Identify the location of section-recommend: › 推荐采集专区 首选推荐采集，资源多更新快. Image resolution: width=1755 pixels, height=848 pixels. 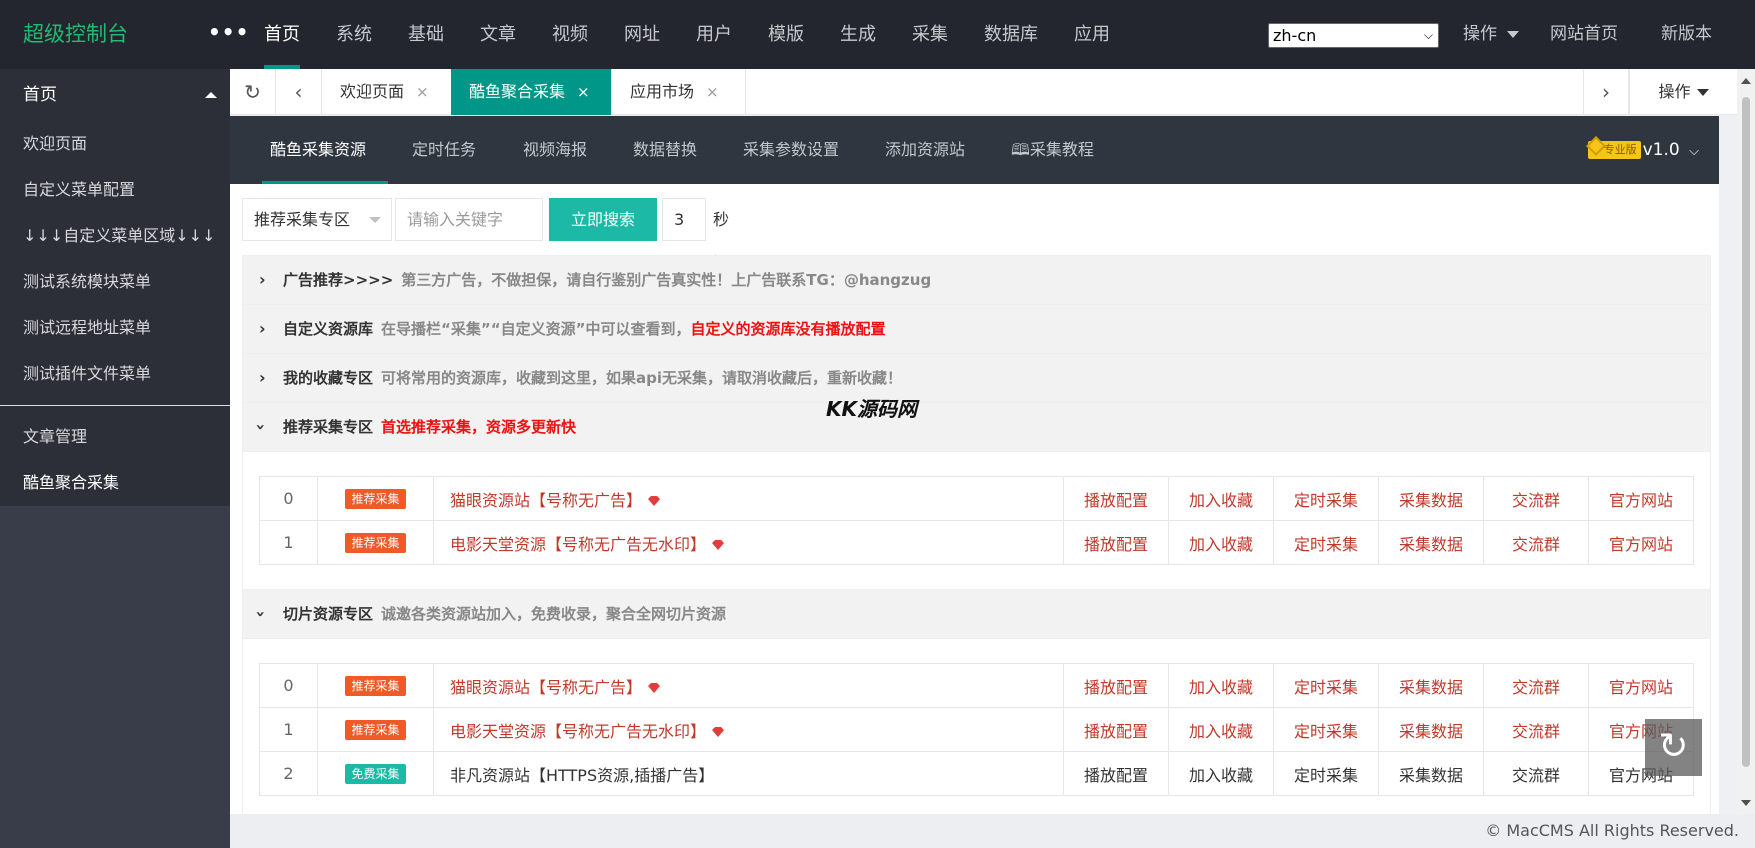
(976, 427).